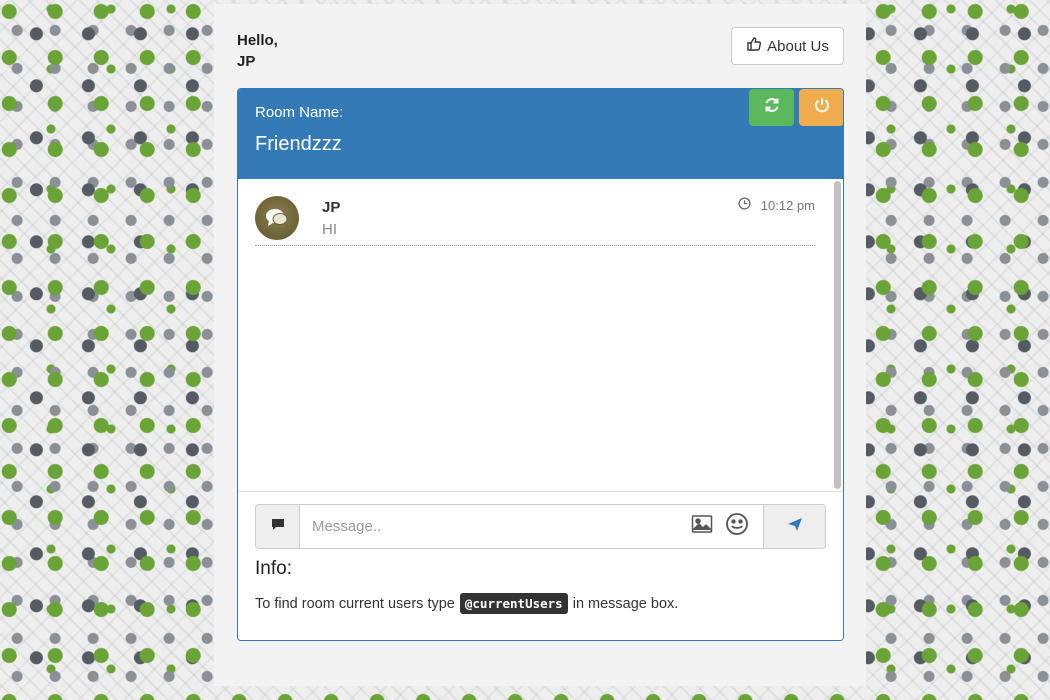  I want to click on composer-tools, so click(727, 526).